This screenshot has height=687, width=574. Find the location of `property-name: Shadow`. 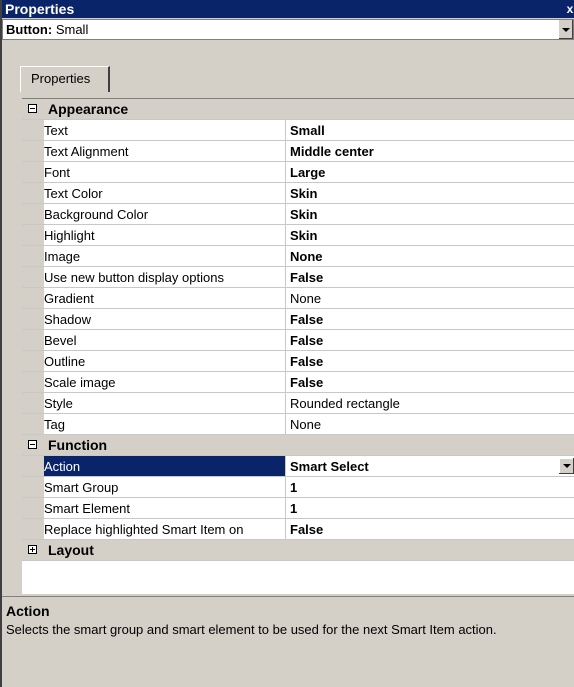

property-name: Shadow is located at coordinates (154, 319).